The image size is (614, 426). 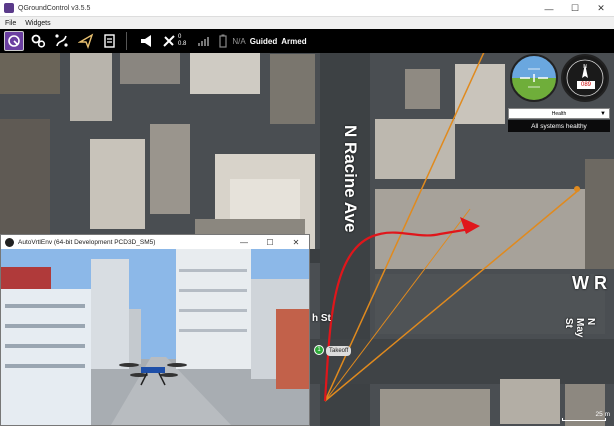 I want to click on health-select: Health ▼, so click(x=559, y=113).